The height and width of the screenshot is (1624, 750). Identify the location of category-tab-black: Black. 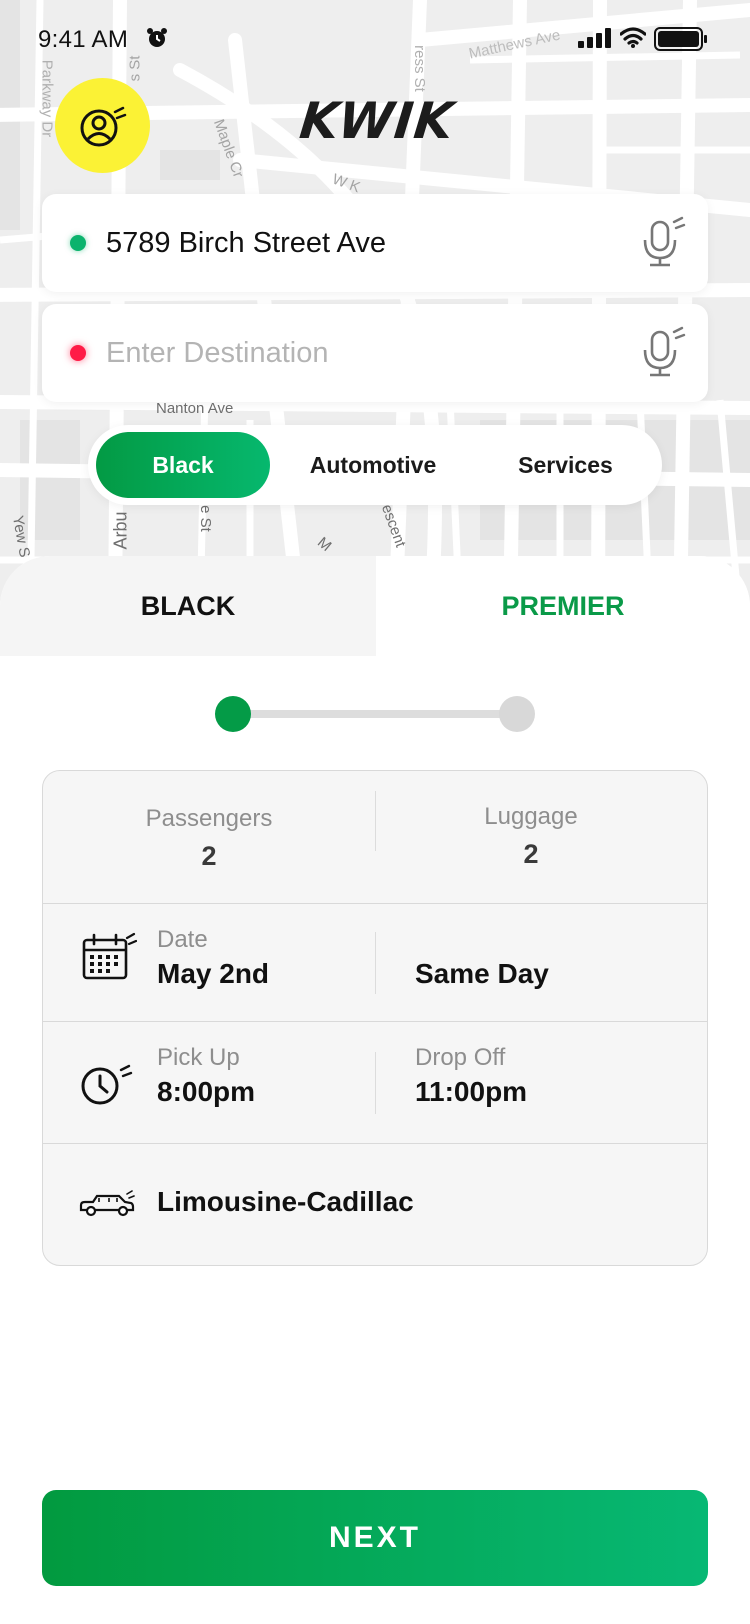
(183, 465).